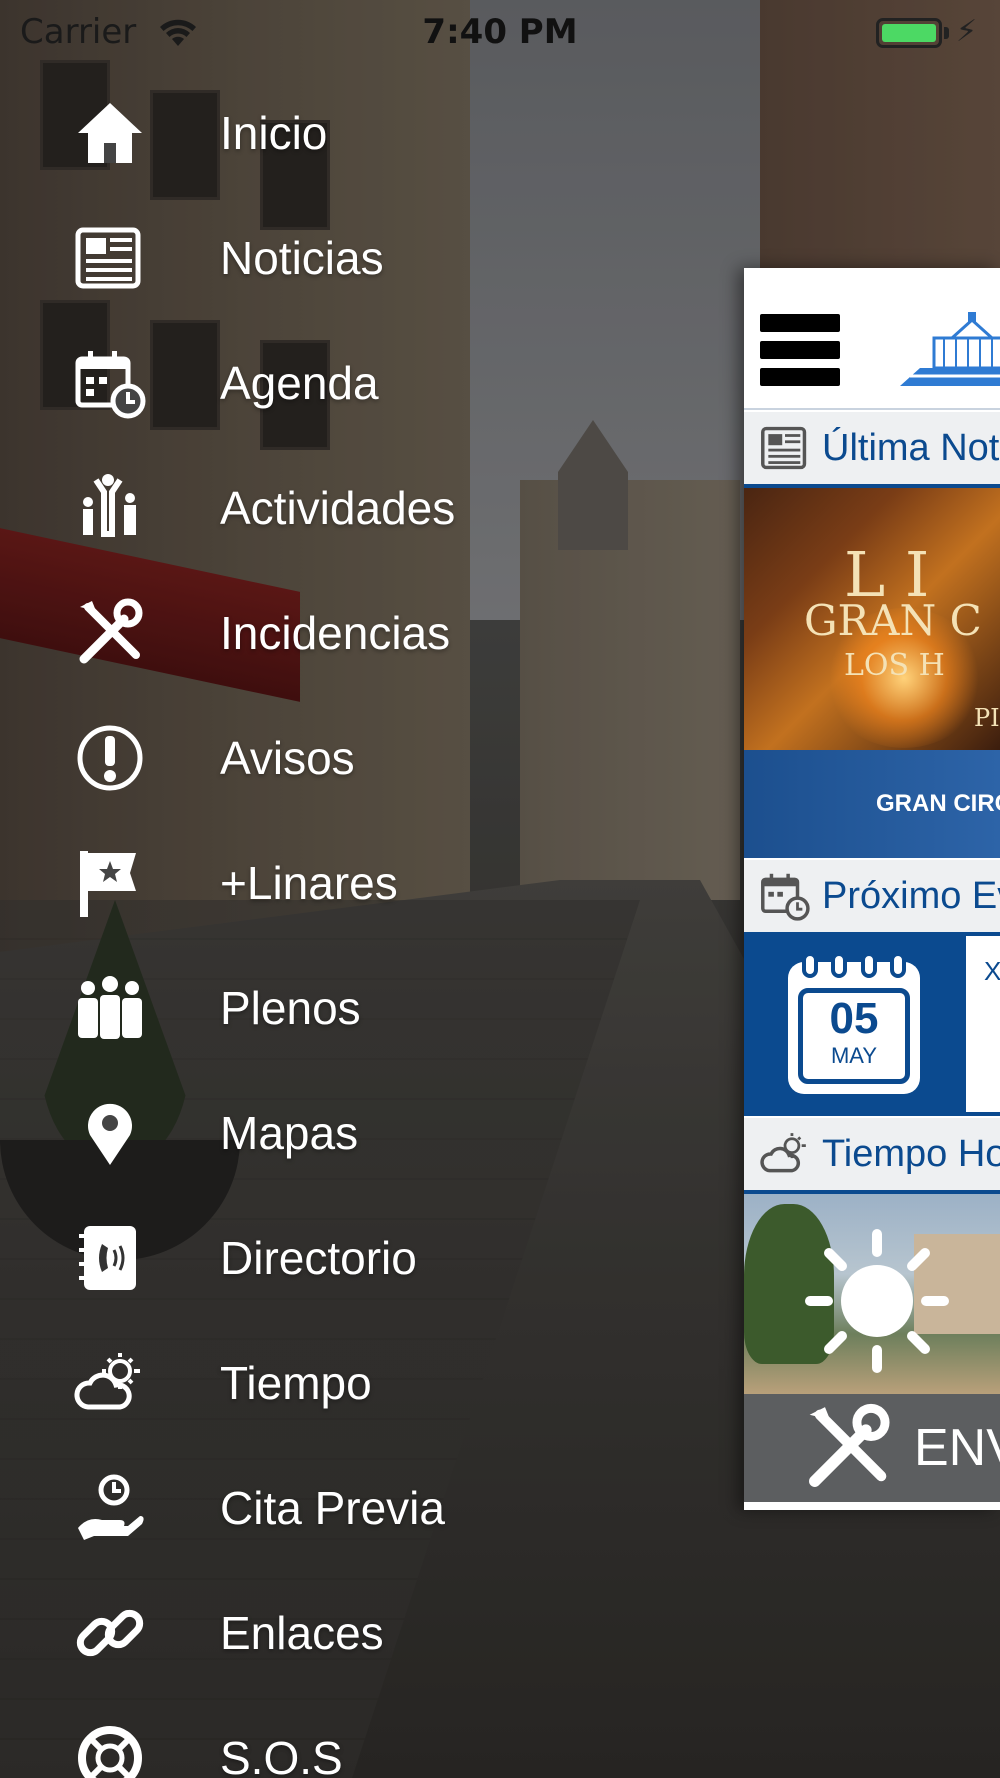  Describe the element at coordinates (911, 895) in the screenshot. I see `next-event-title: Próximo Ev` at that location.